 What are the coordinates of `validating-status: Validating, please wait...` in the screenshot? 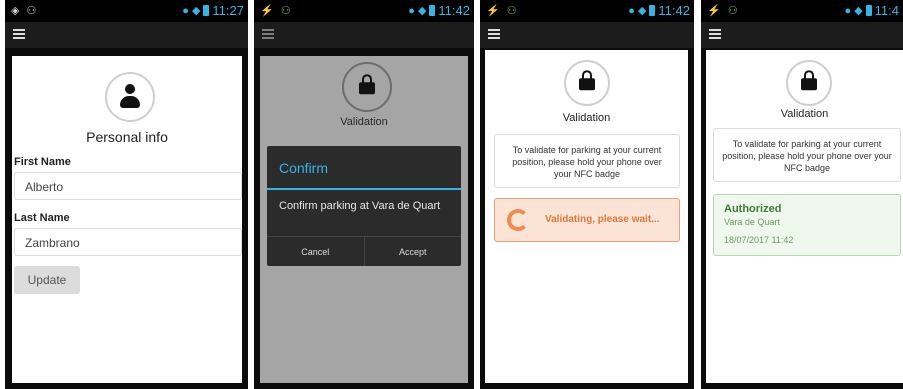 It's located at (587, 220).